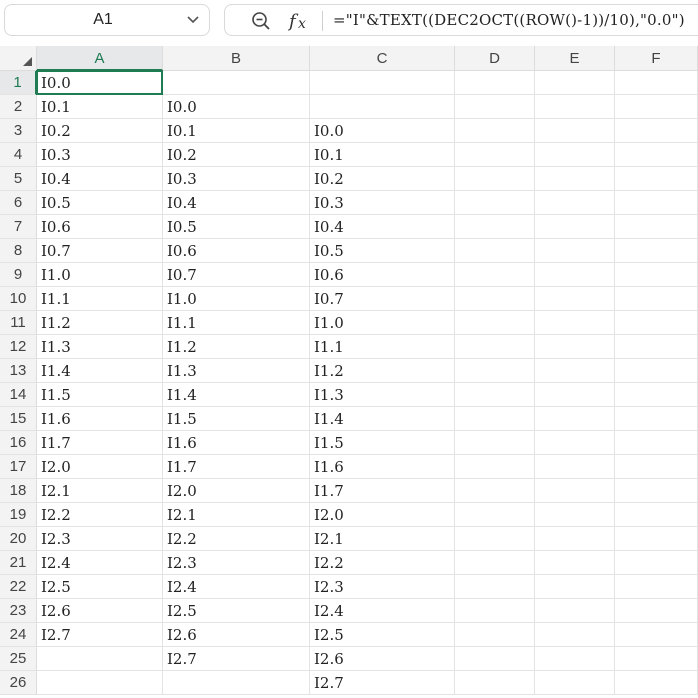 This screenshot has width=698, height=698. Describe the element at coordinates (18, 659) in the screenshot. I see `row-header-25: 25` at that location.